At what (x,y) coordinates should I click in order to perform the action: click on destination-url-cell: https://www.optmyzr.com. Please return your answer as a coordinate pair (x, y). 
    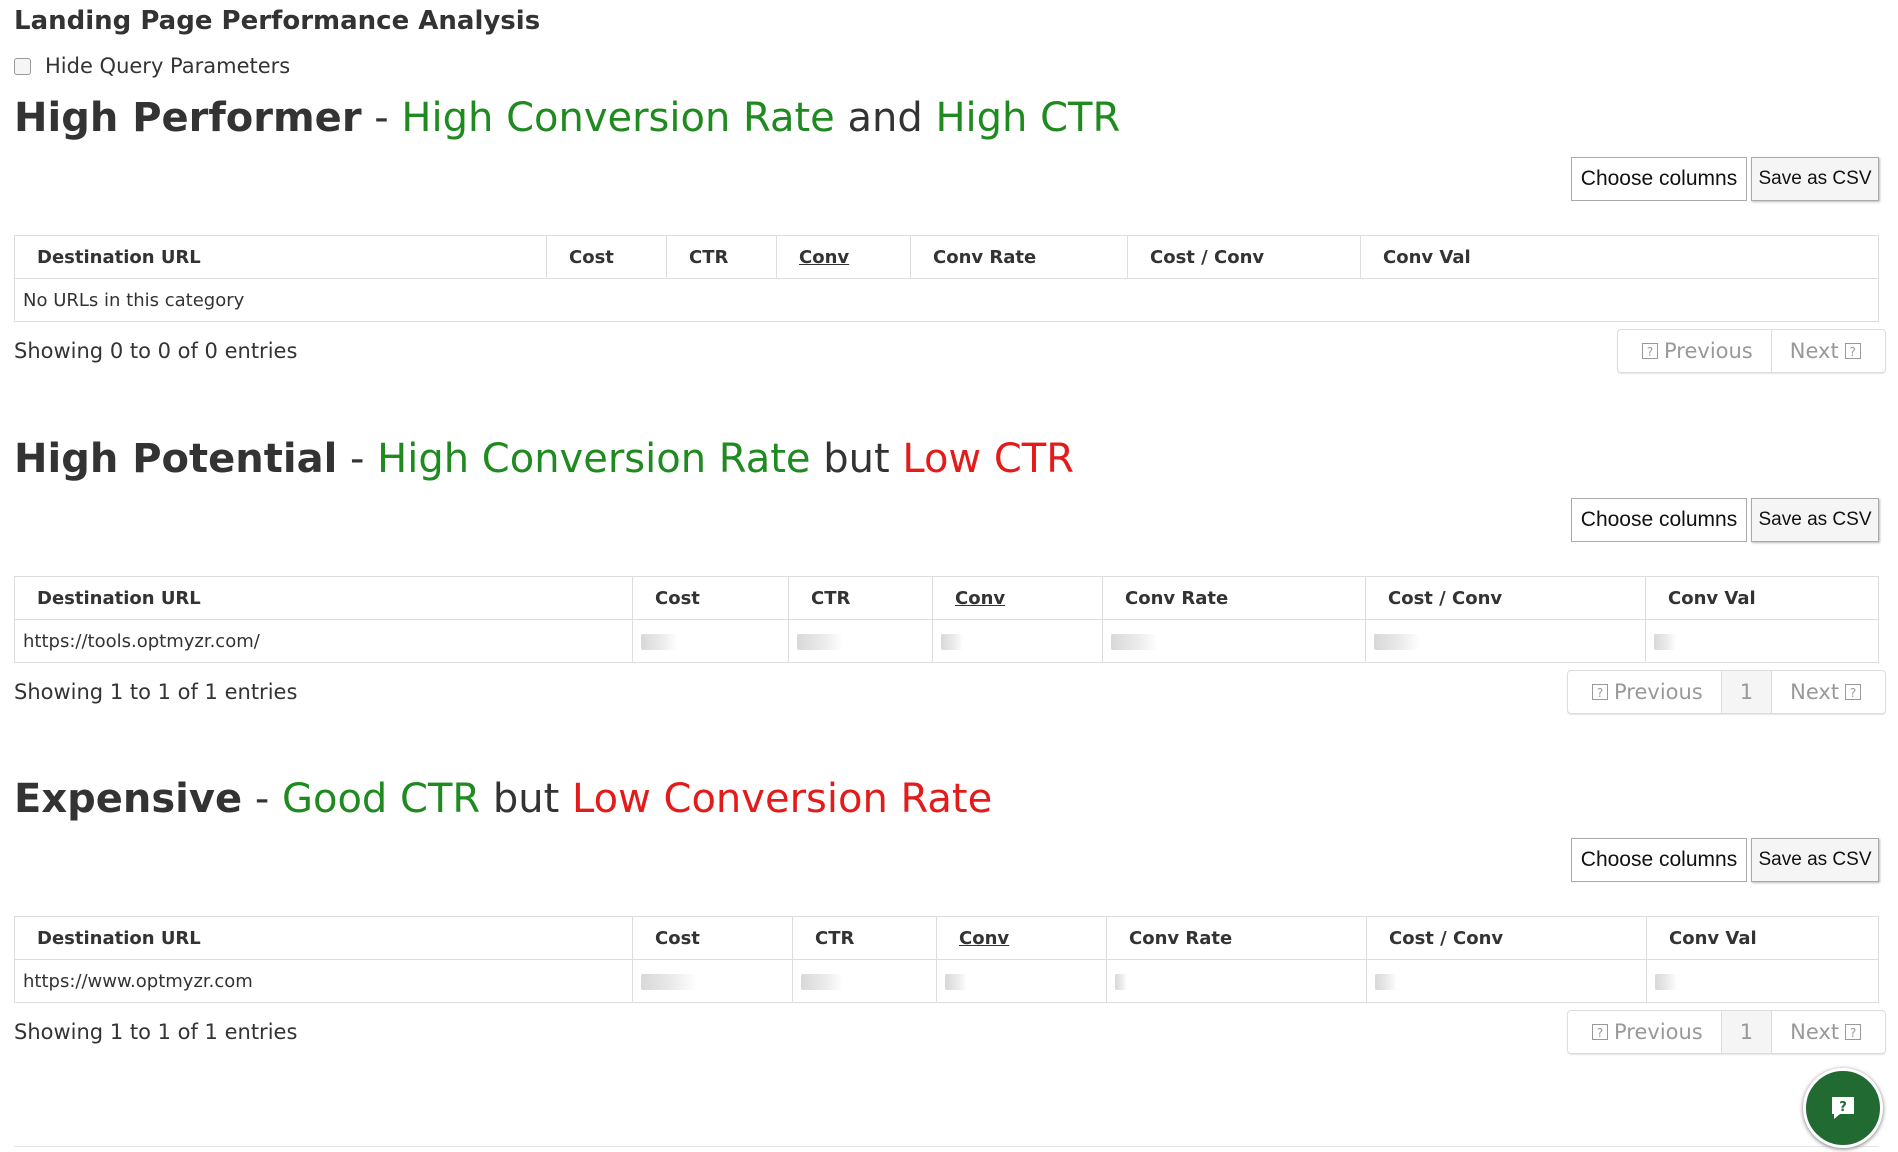
    Looking at the image, I should click on (323, 981).